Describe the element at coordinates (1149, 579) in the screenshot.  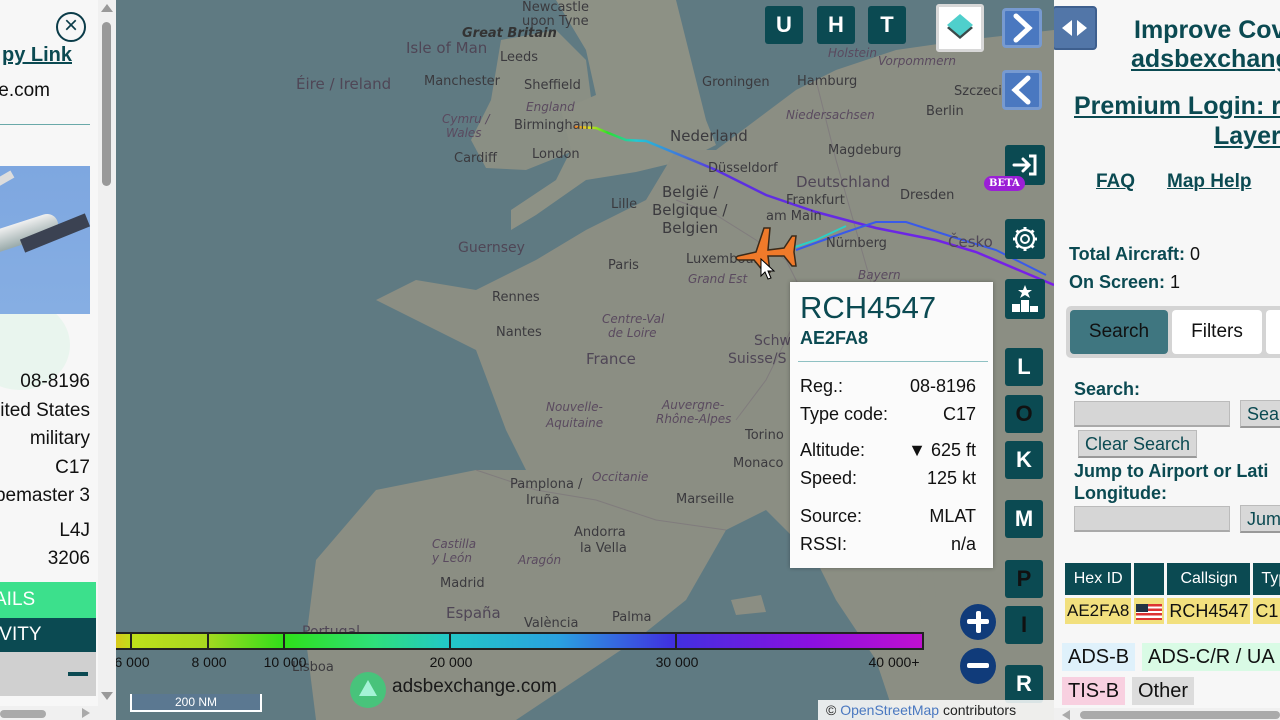
I see `col-flag` at that location.